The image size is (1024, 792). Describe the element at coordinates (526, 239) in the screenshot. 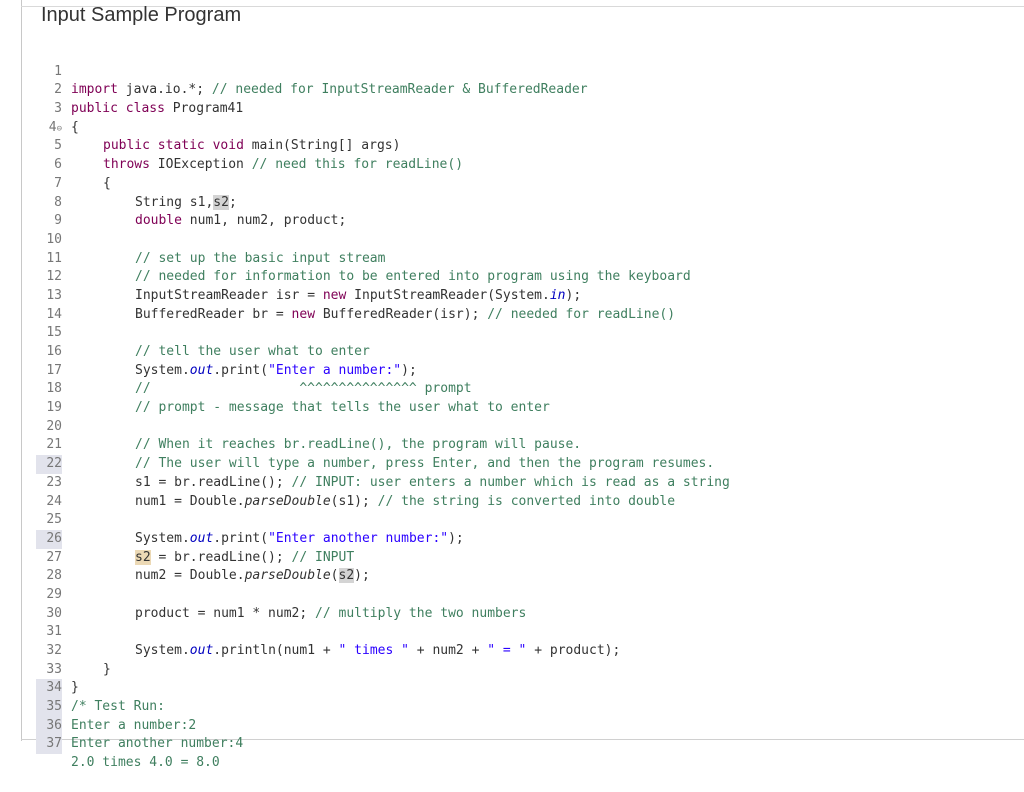

I see `code-line: 10 // set up the basic input stream` at that location.